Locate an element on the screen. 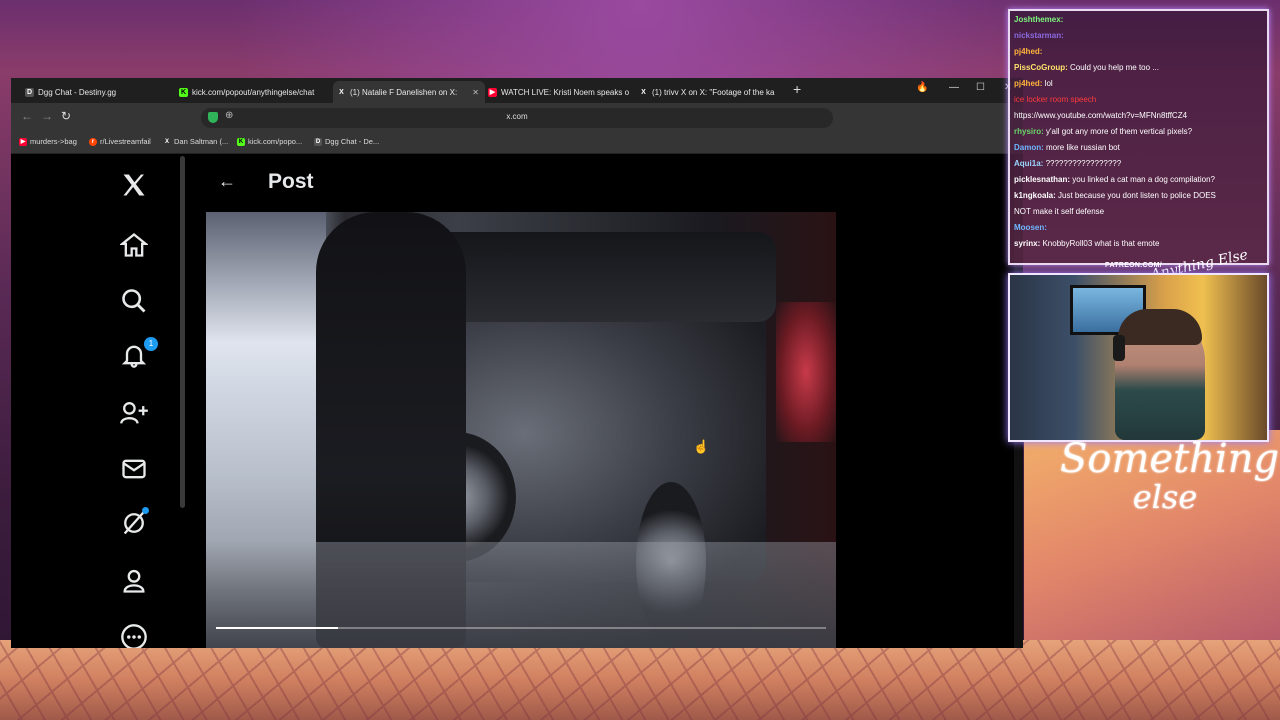 The image size is (1280, 720). bookmark-murders: ▶ murders->bag is located at coordinates (48, 141).